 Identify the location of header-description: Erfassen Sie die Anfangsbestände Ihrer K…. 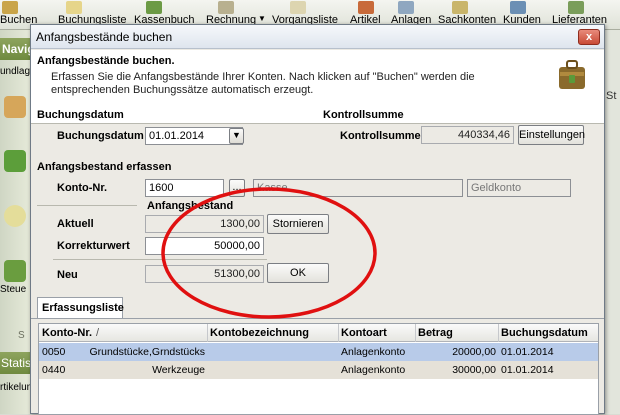
(263, 83).